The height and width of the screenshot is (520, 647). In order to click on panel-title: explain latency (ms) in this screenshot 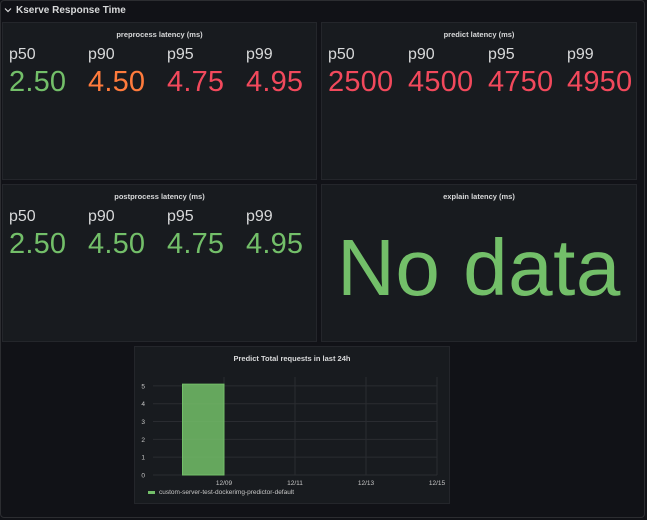, I will do `click(479, 196)`.